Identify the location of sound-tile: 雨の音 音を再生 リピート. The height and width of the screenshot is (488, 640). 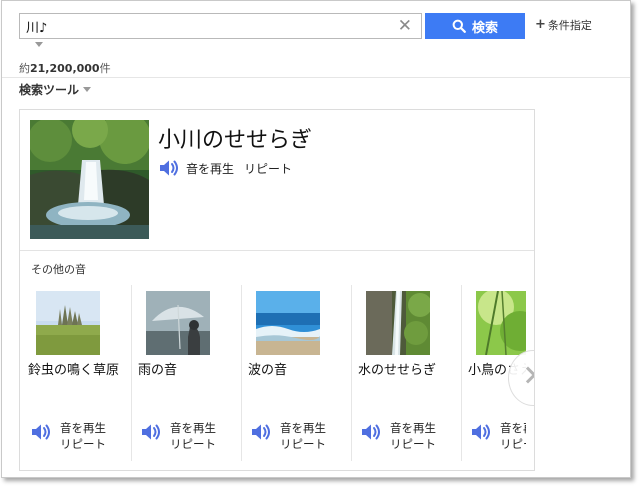
(187, 373).